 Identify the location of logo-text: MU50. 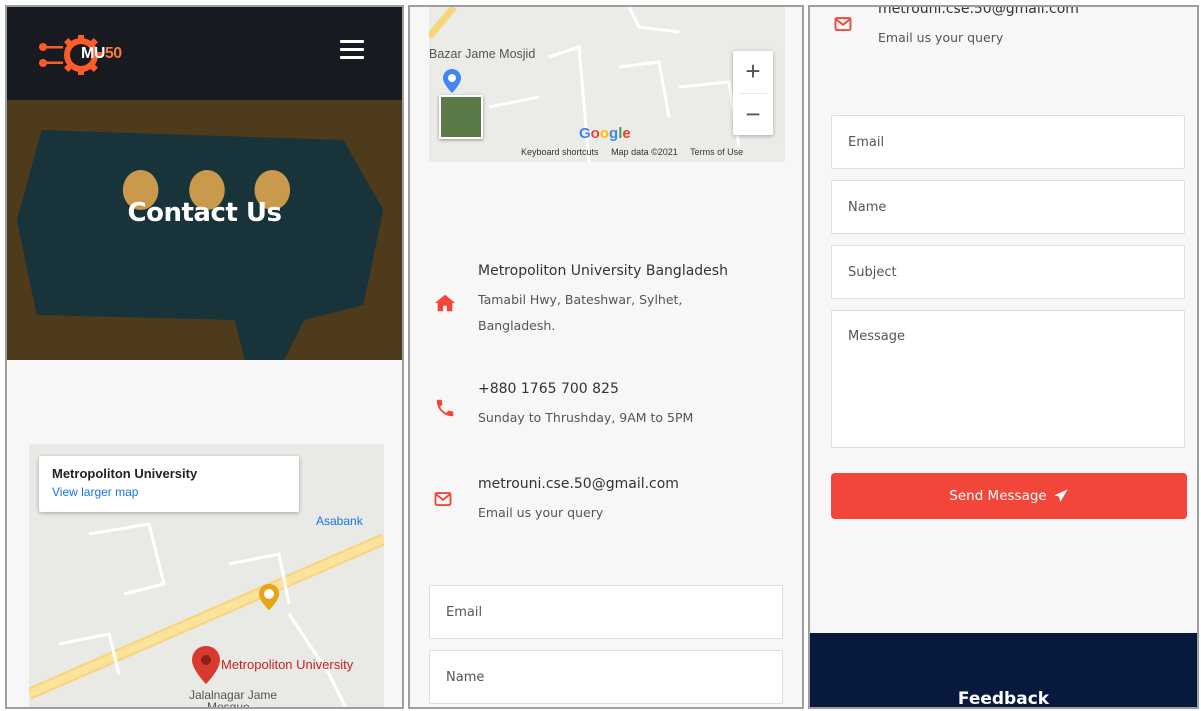
(101, 53).